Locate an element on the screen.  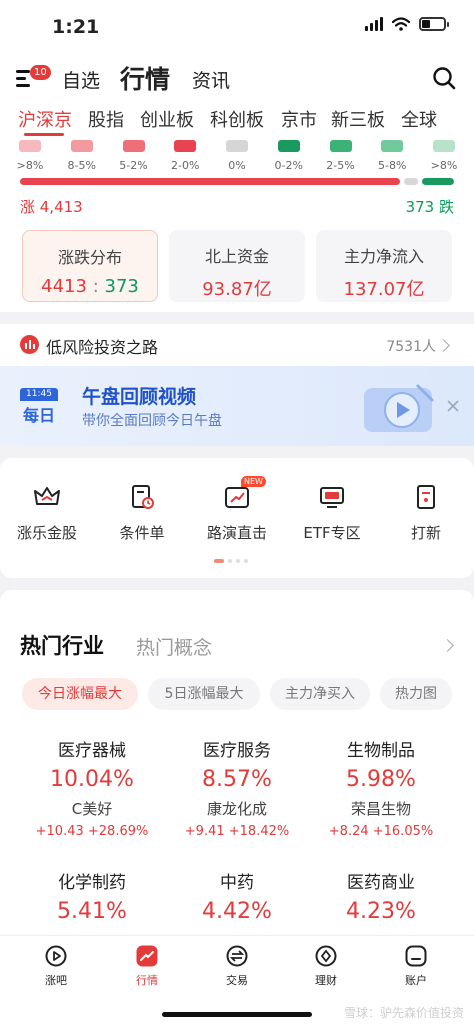
up-ratio-bar is located at coordinates (210, 181).